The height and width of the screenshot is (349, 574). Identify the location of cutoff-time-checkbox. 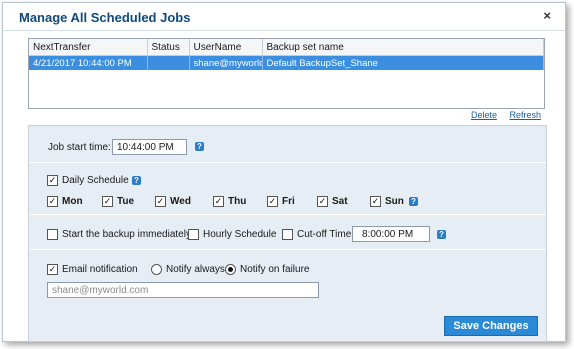
(287, 234).